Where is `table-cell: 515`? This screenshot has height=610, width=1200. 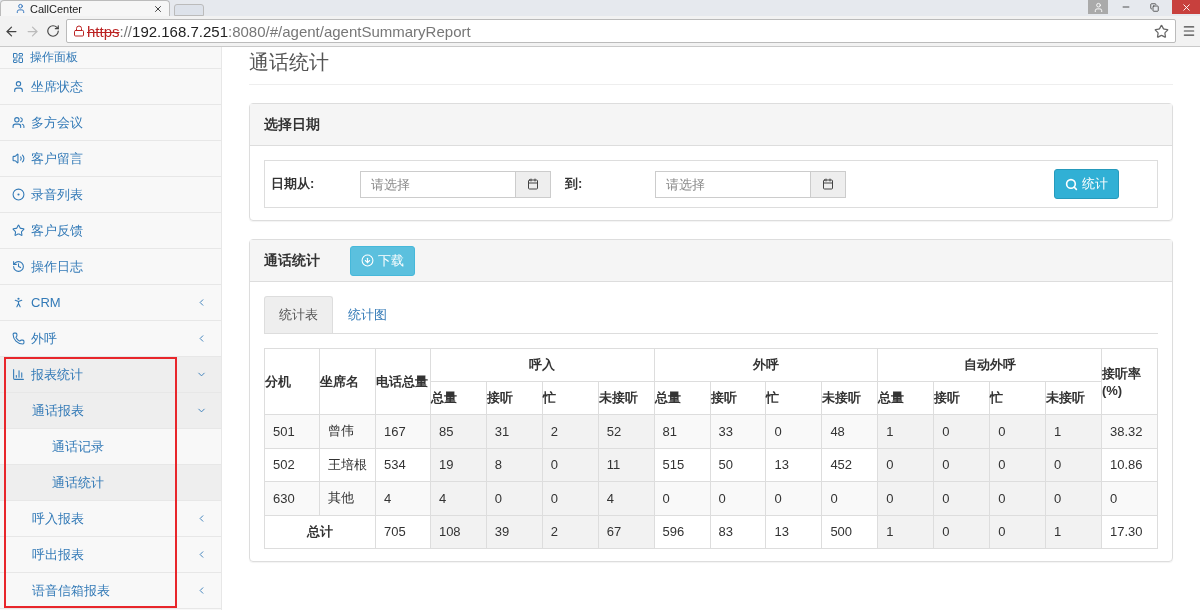
table-cell: 515 is located at coordinates (682, 465).